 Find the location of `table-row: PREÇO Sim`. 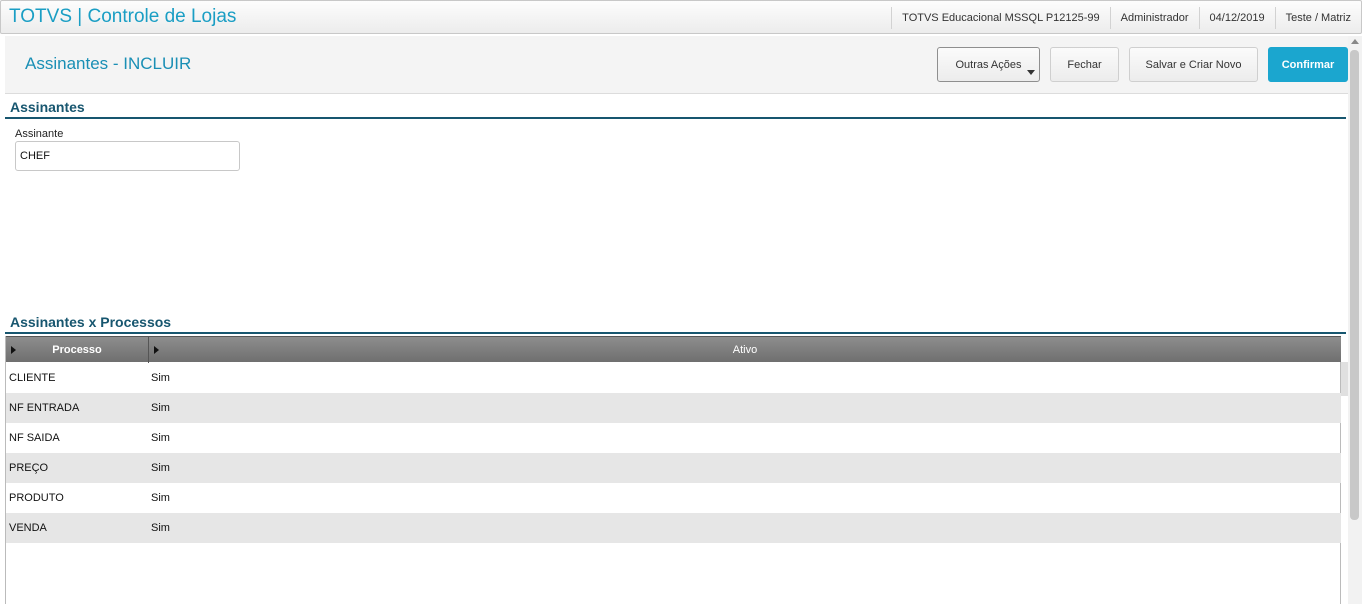

table-row: PREÇO Sim is located at coordinates (673, 468).